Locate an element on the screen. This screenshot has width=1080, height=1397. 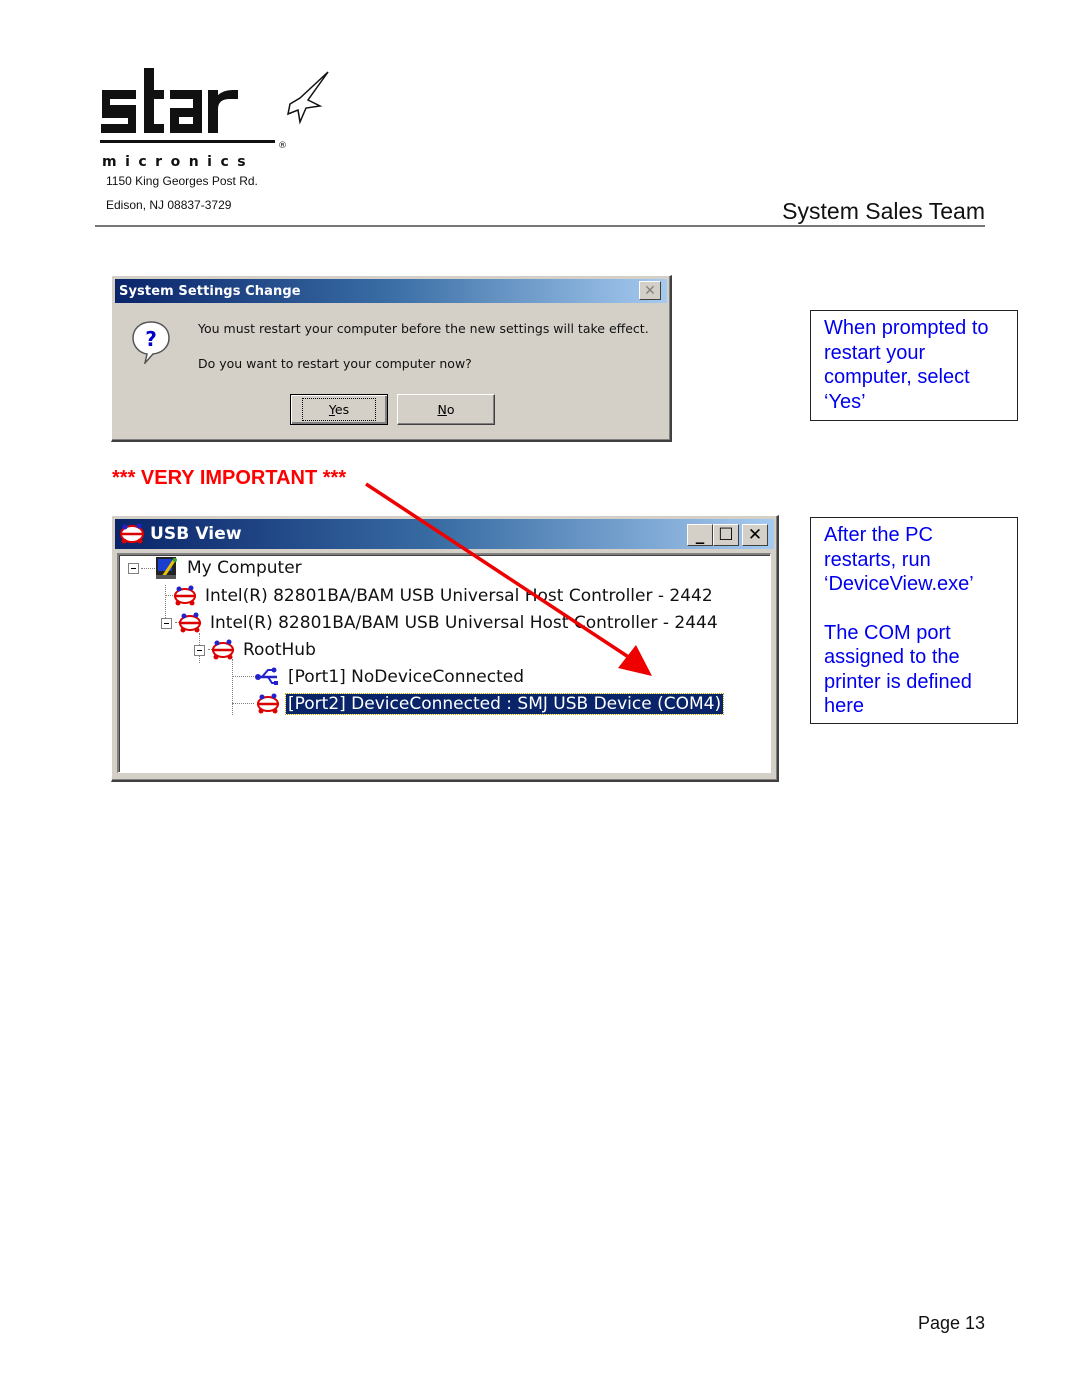
tree-node-label: My Computer is located at coordinates (244, 568).